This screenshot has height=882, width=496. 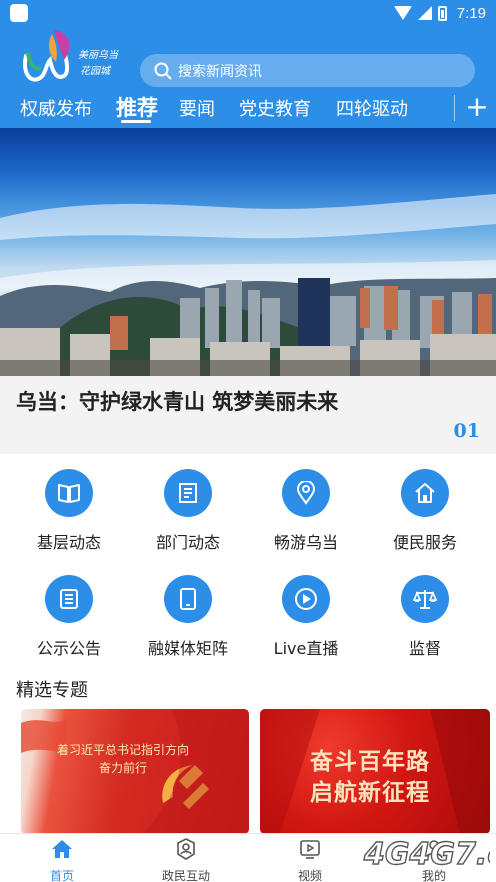 I want to click on banner-caption: 乌当：守护绿水青山 筑梦美丽未来, so click(x=177, y=401).